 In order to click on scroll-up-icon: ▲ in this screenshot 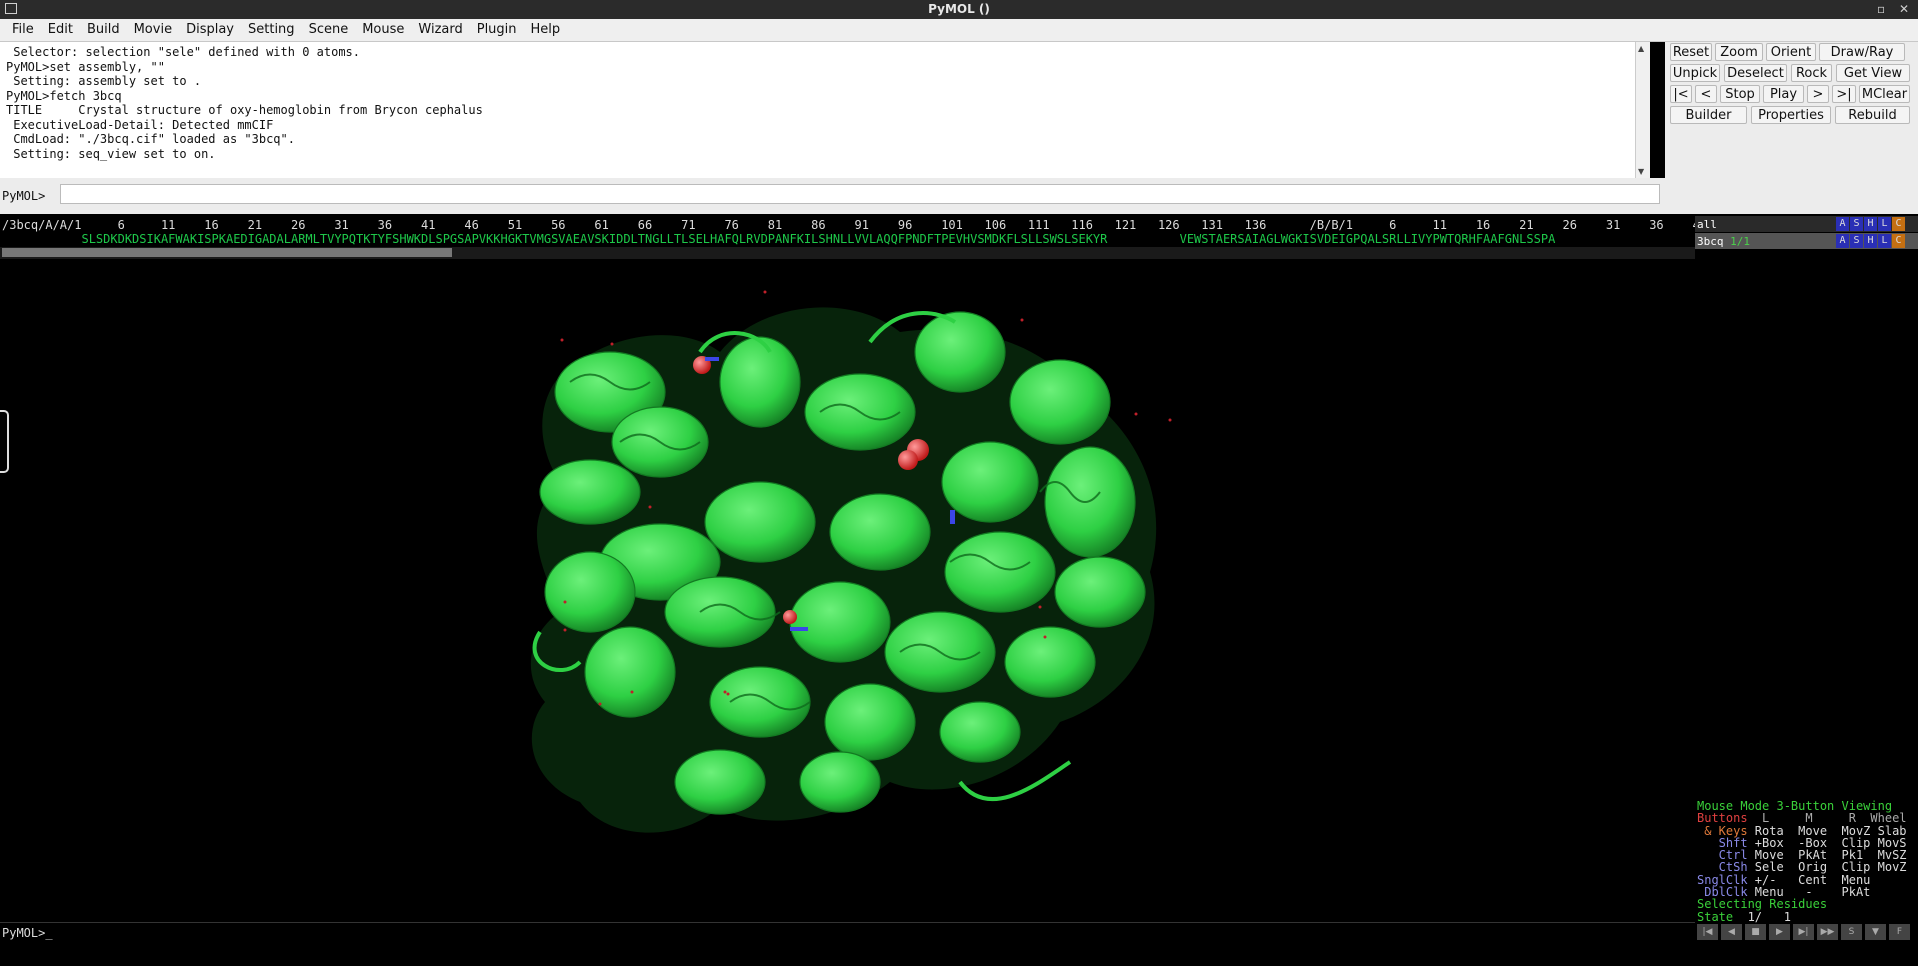, I will do `click(1641, 48)`.